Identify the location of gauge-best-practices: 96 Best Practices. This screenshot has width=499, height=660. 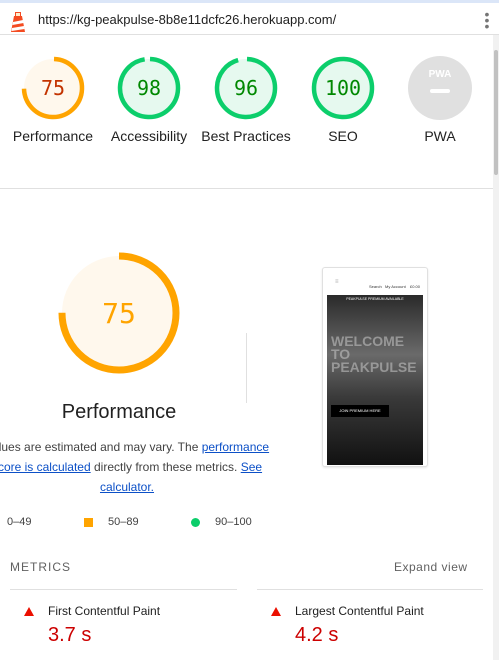
(246, 100).